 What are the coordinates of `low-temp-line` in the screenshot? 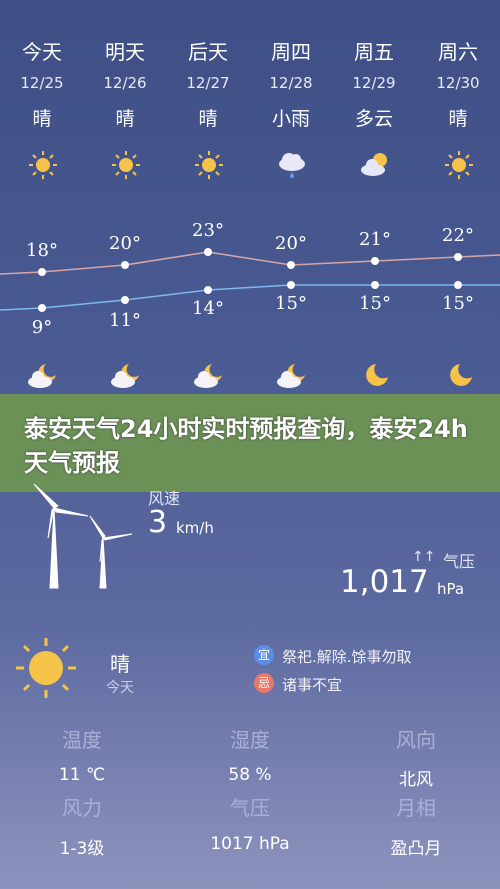 It's located at (250, 297).